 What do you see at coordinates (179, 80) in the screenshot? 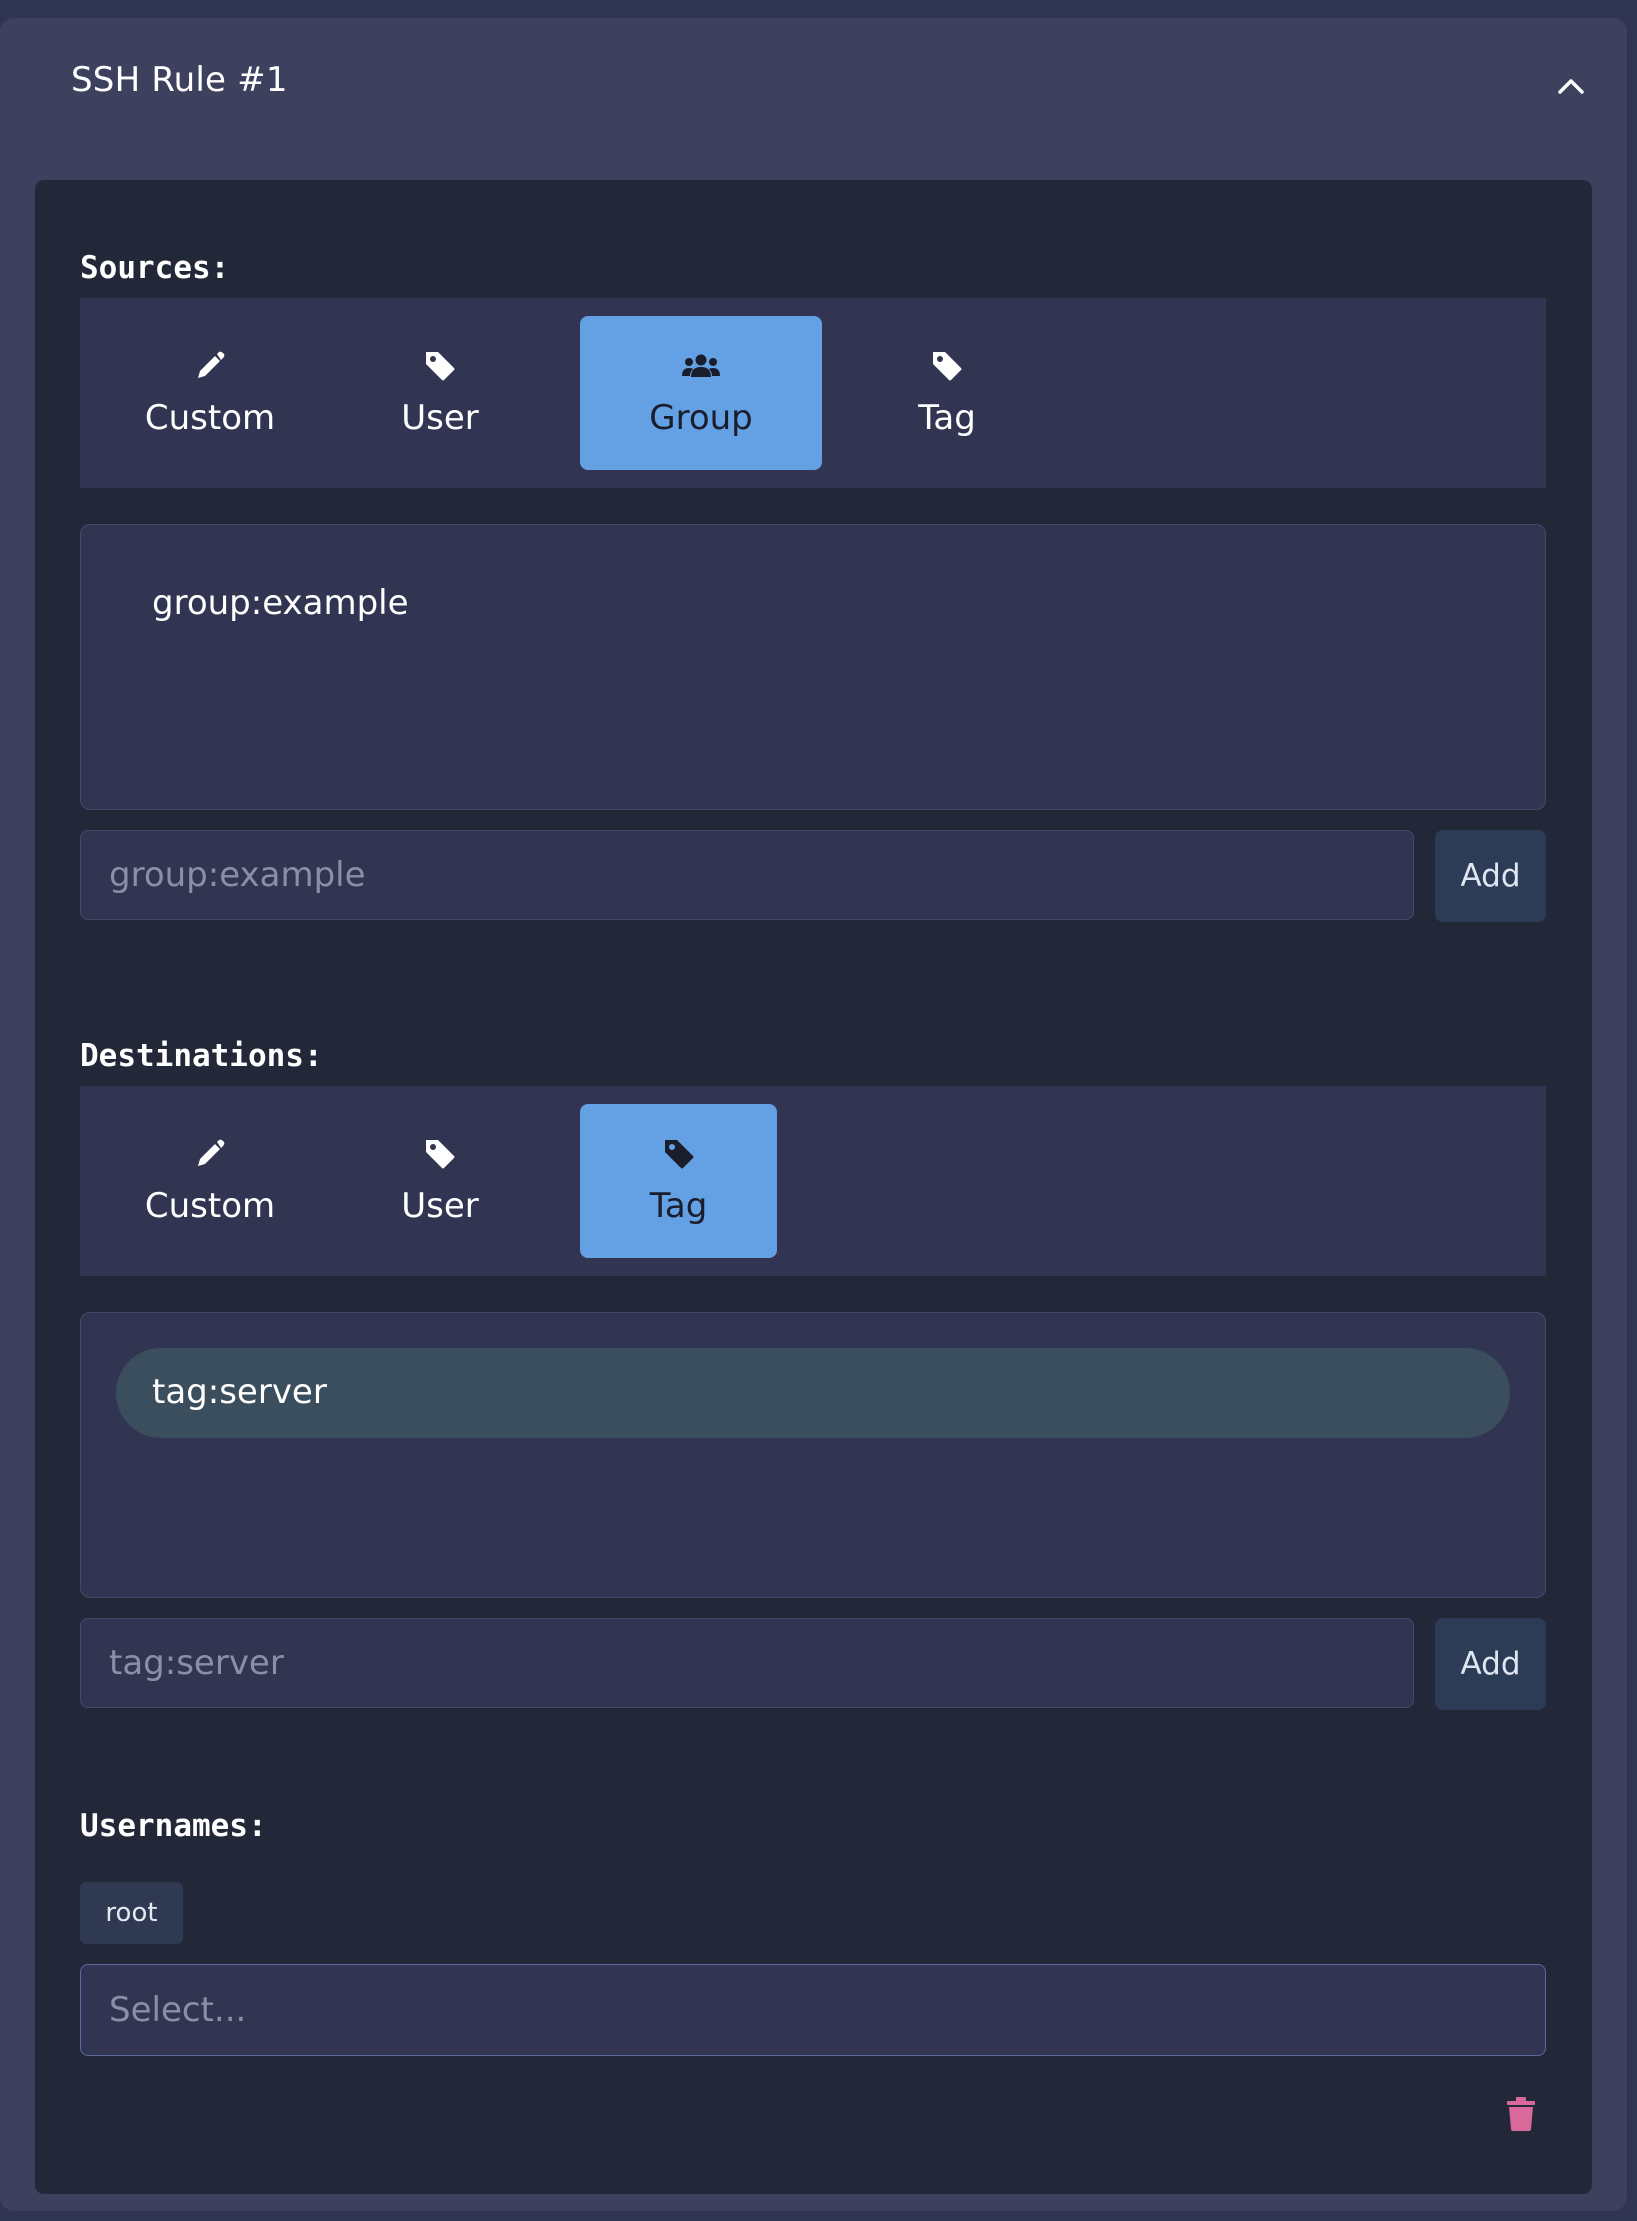
I see `rule-title: SSH Rule #1` at bounding box center [179, 80].